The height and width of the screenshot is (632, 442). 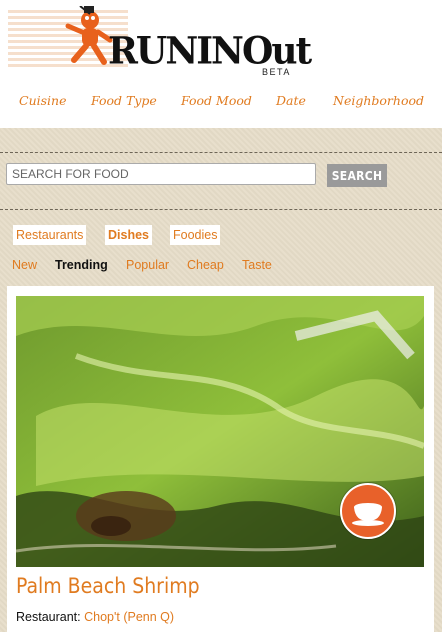 I want to click on beta-label: BETA, so click(x=276, y=72).